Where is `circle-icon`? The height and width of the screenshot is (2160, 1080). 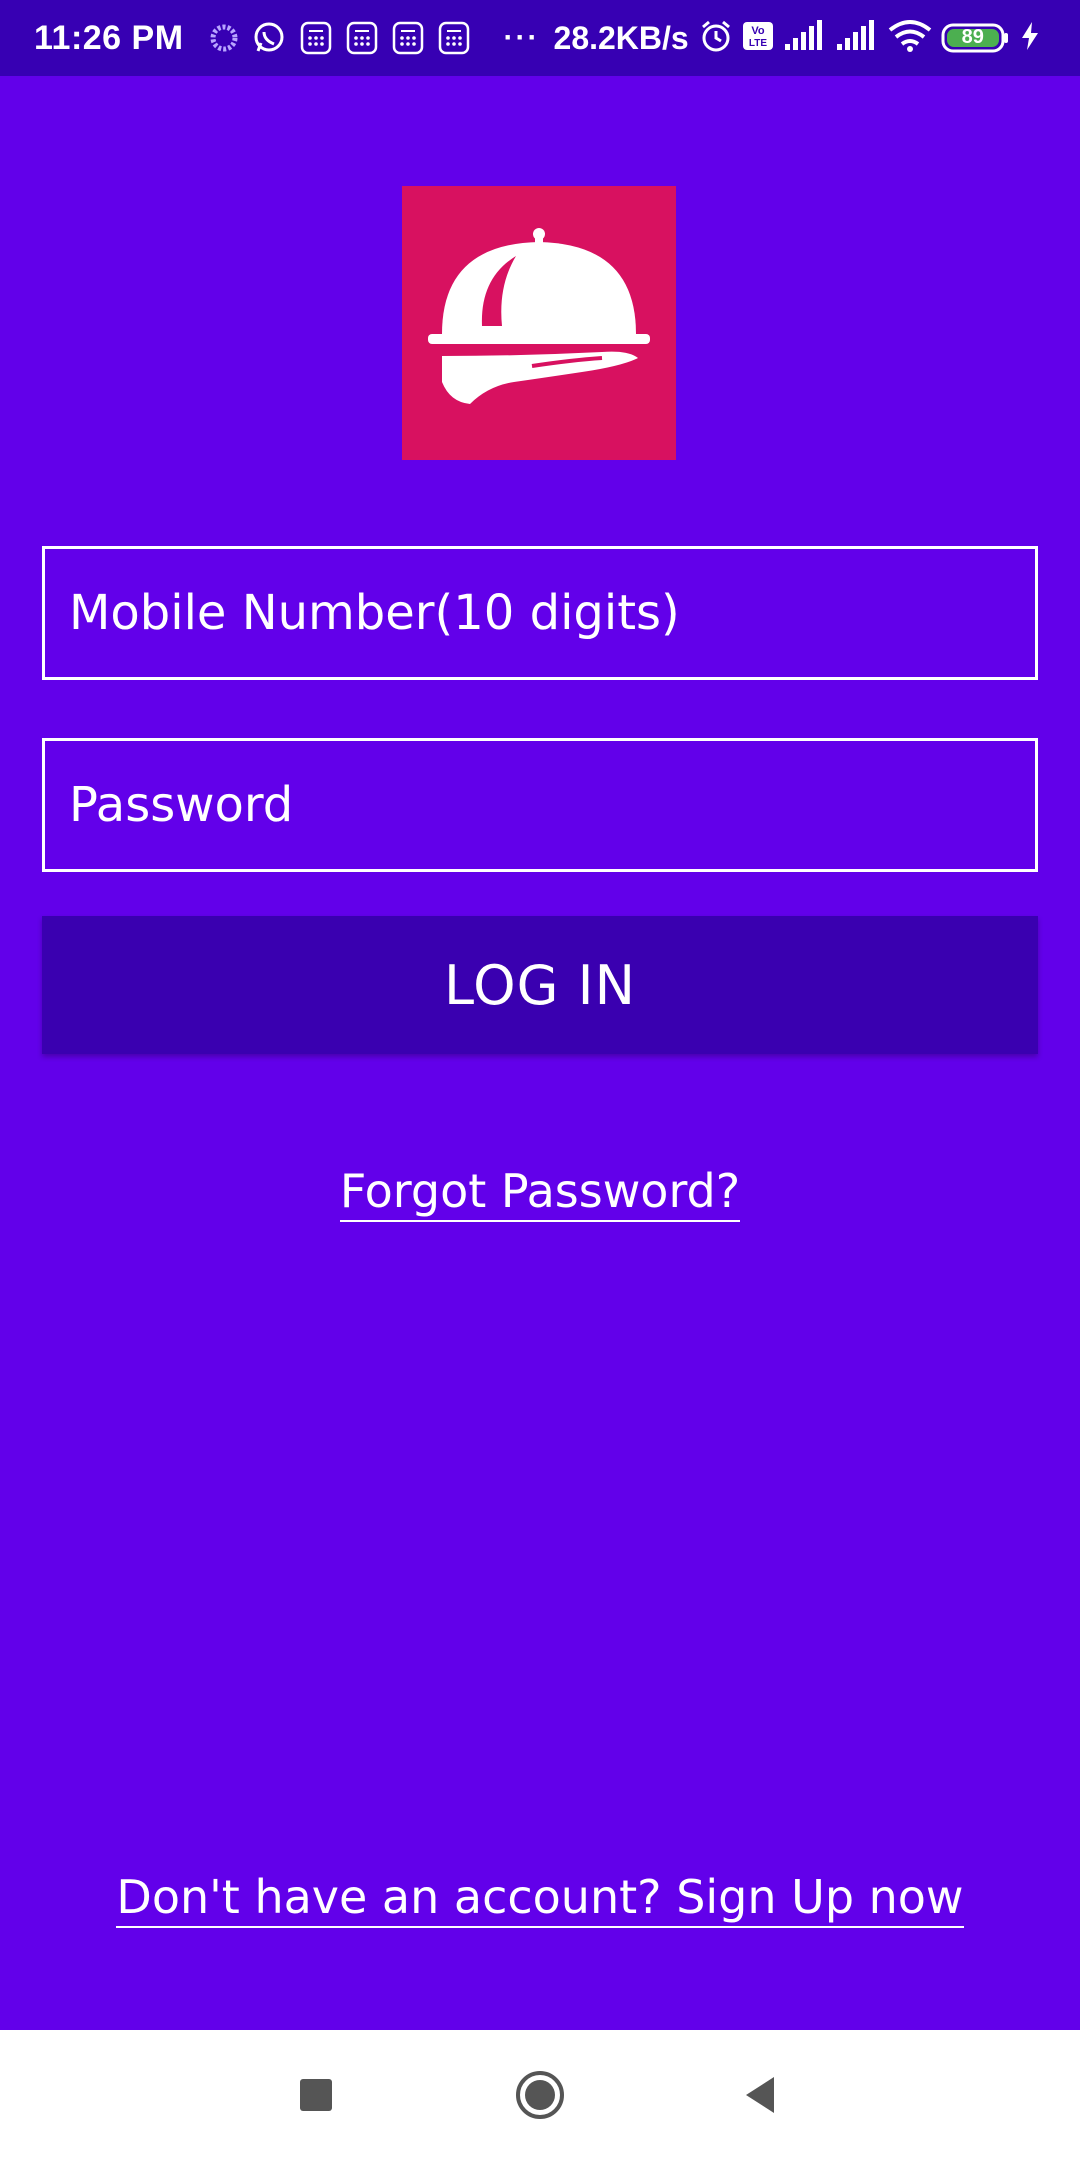
circle-icon is located at coordinates (540, 2095).